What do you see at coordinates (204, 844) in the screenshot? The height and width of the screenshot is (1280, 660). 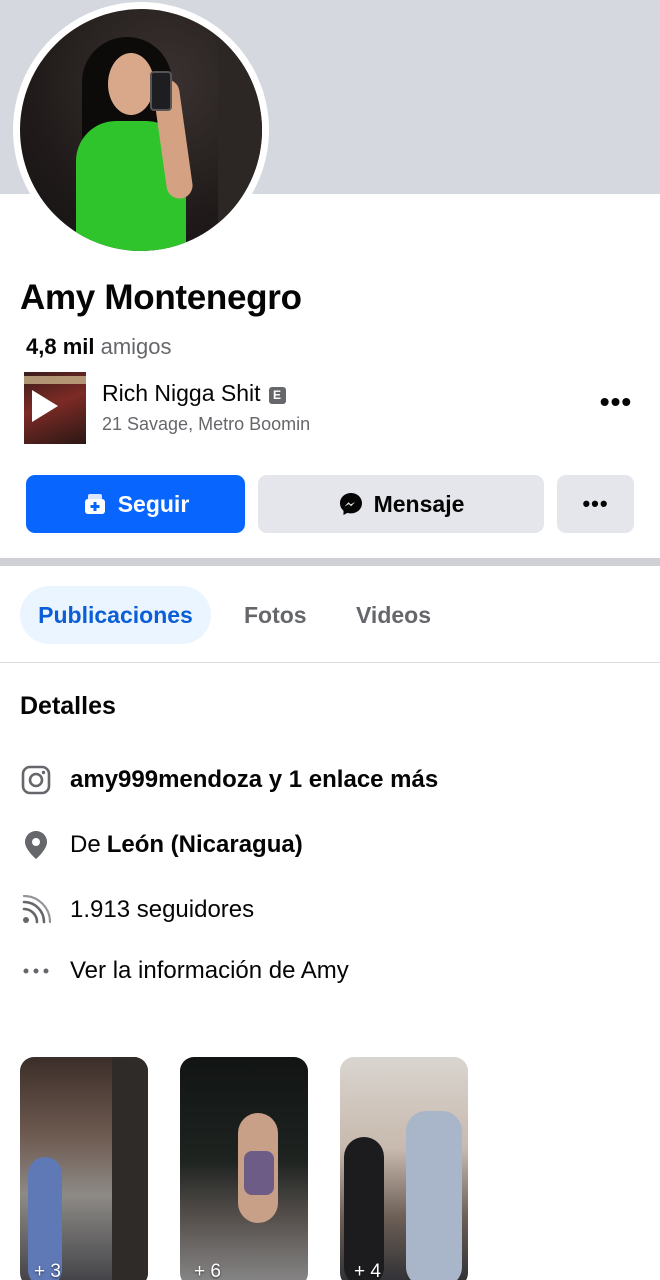 I see `location-value: León (Nicaragua)` at bounding box center [204, 844].